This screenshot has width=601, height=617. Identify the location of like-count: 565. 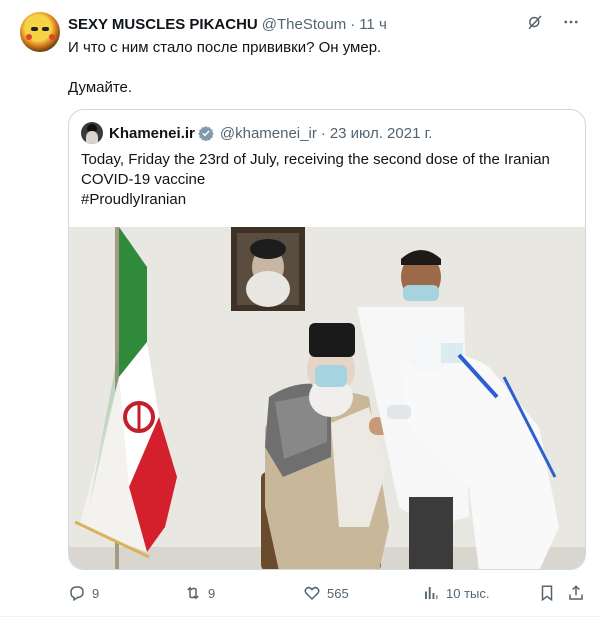
(338, 593).